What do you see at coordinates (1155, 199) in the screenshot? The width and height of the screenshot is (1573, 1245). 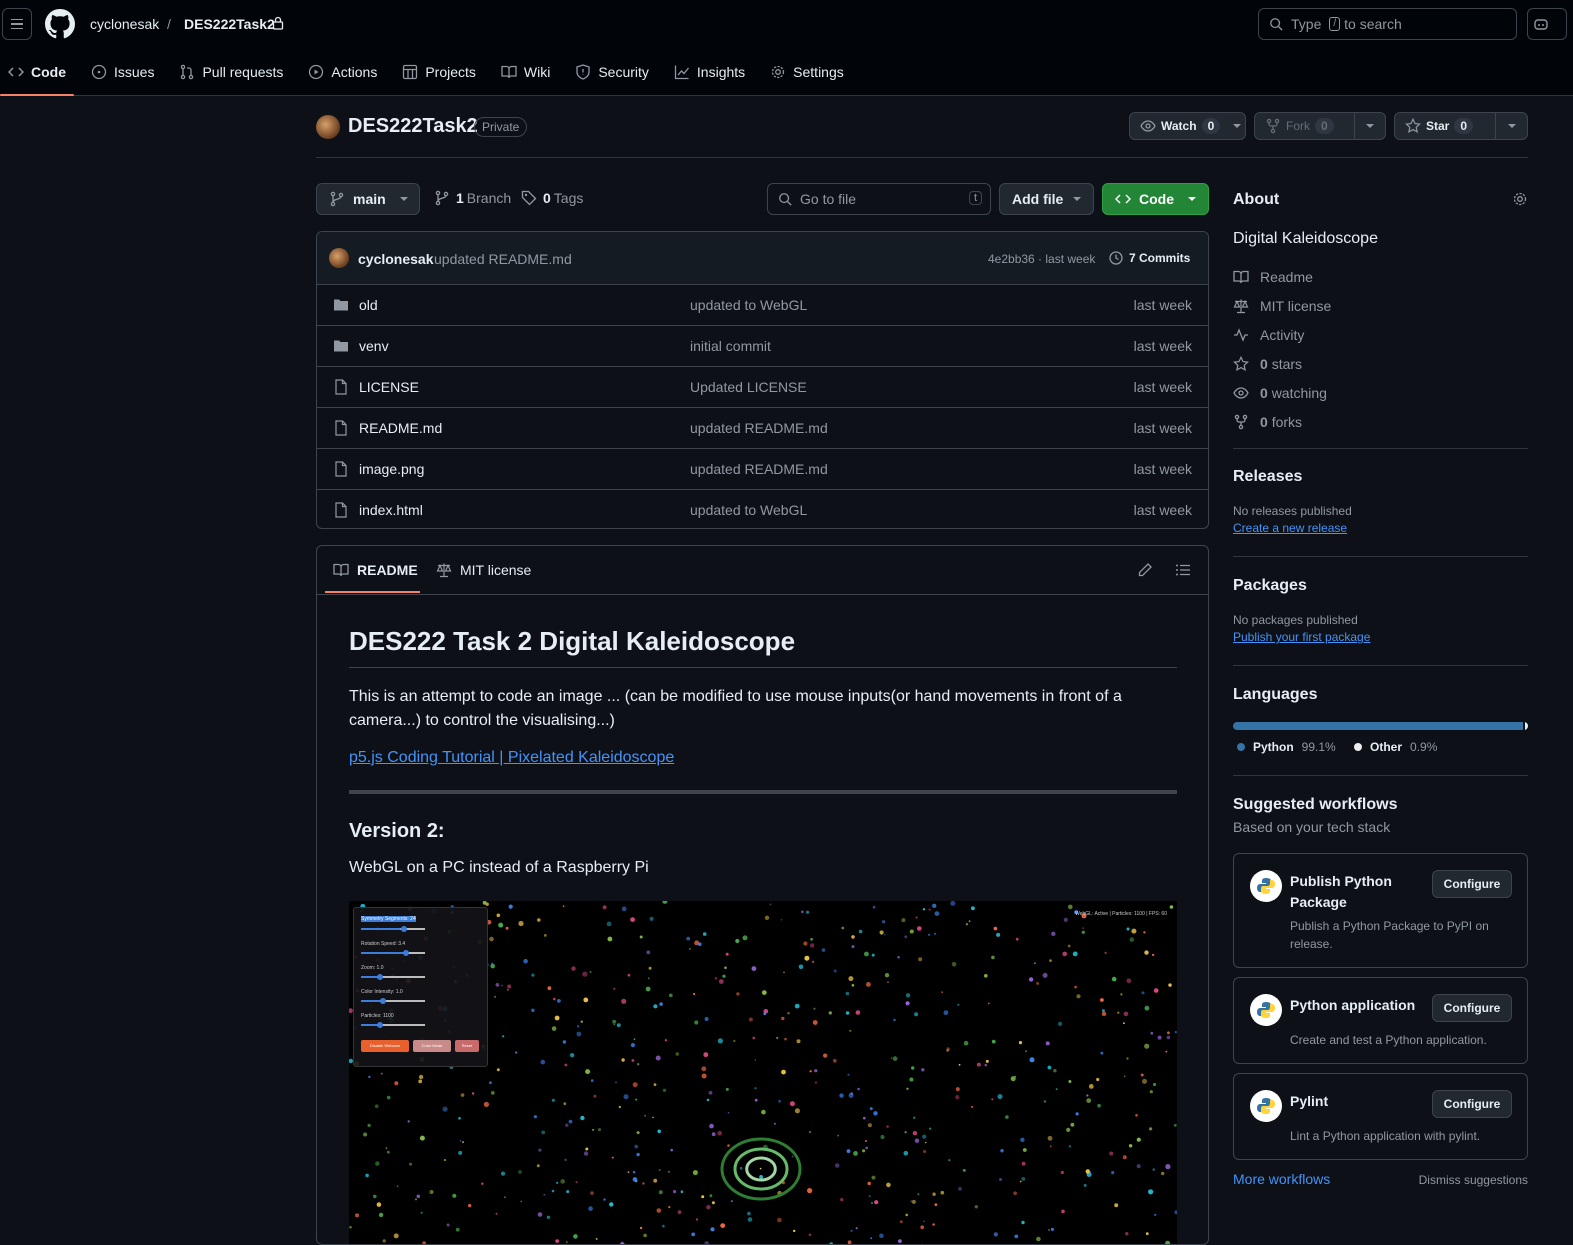 I see `code-button: Code` at bounding box center [1155, 199].